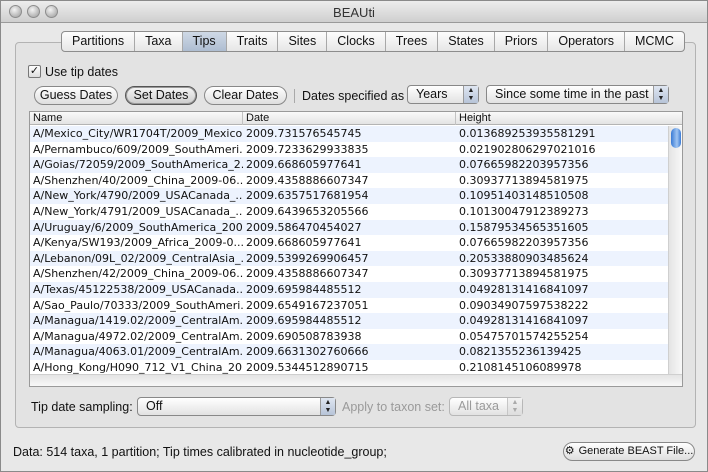  Describe the element at coordinates (356, 380) in the screenshot. I see `horizontal-scrollbar` at that location.